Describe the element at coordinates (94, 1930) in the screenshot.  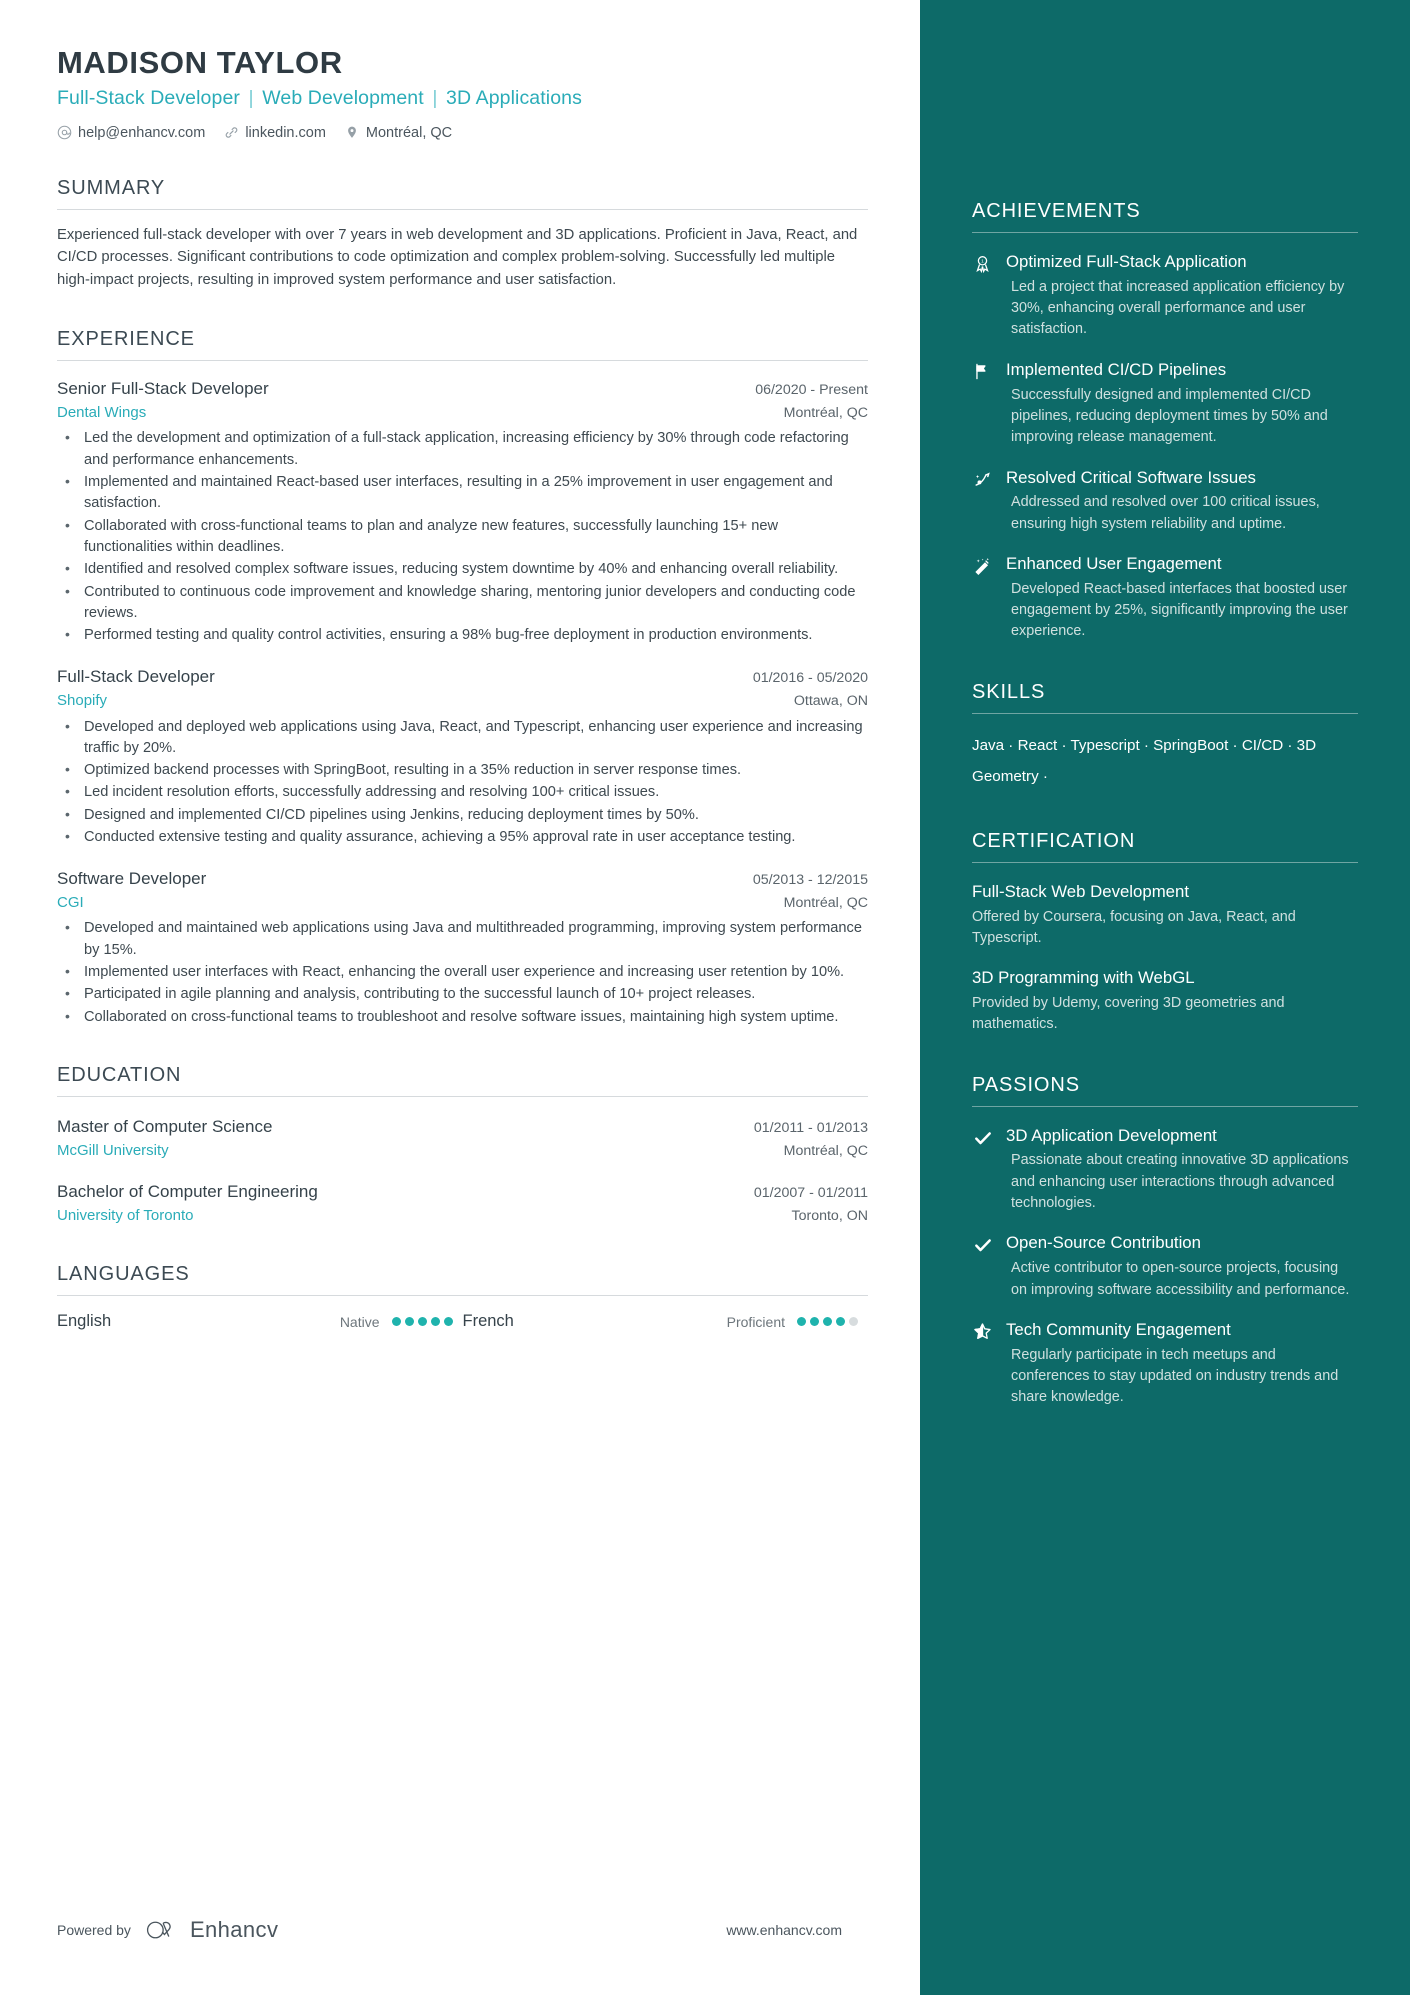
I see `powered-by-label: Powered by` at that location.